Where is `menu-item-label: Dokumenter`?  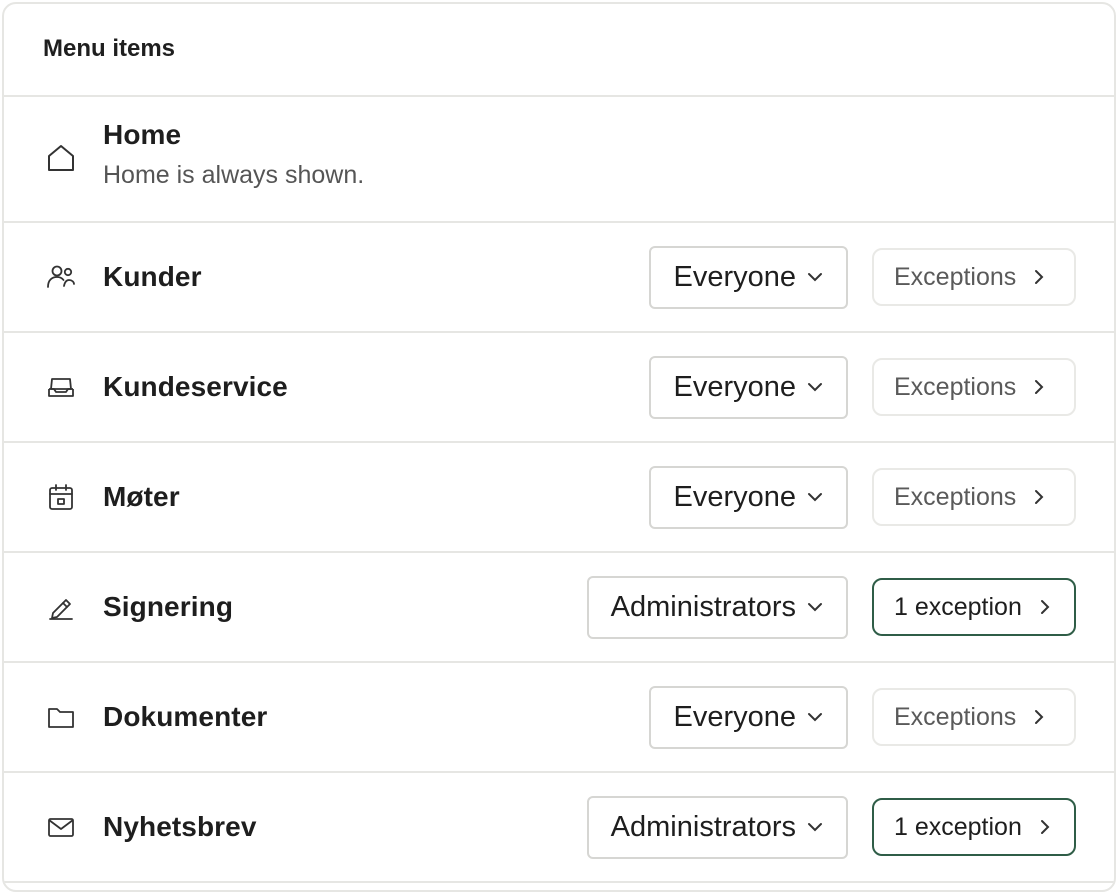
menu-item-label: Dokumenter is located at coordinates (185, 716).